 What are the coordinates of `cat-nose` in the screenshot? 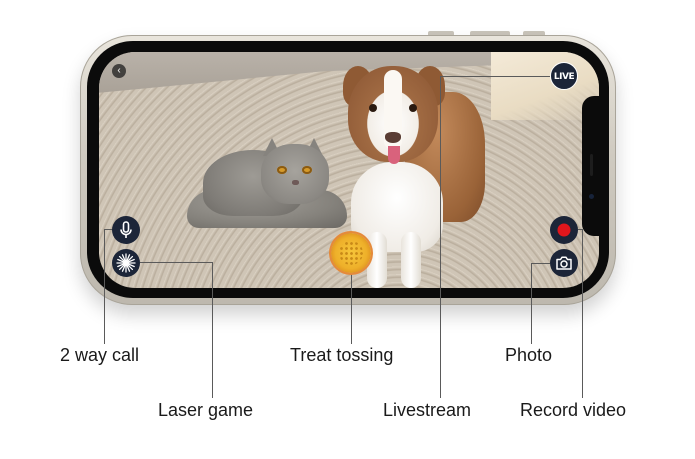 It's located at (295, 182).